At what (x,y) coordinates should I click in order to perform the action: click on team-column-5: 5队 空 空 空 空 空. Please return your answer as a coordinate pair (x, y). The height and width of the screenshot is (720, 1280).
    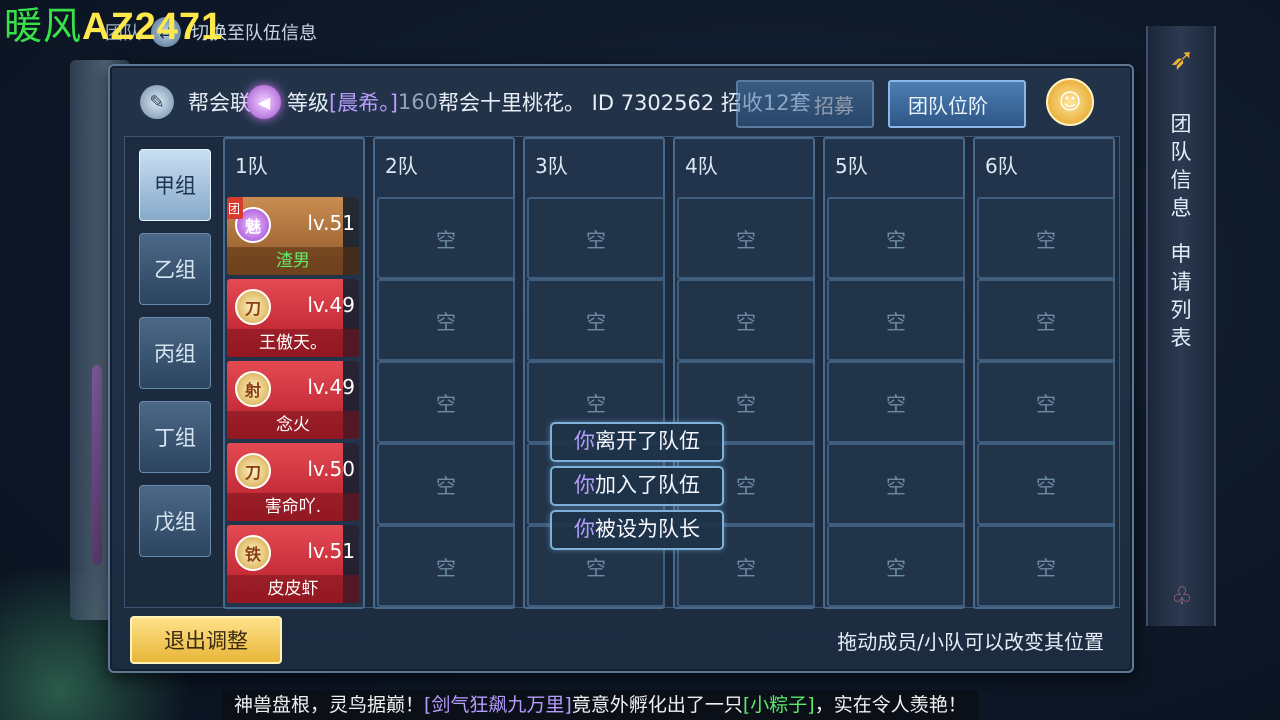
    Looking at the image, I should click on (894, 373).